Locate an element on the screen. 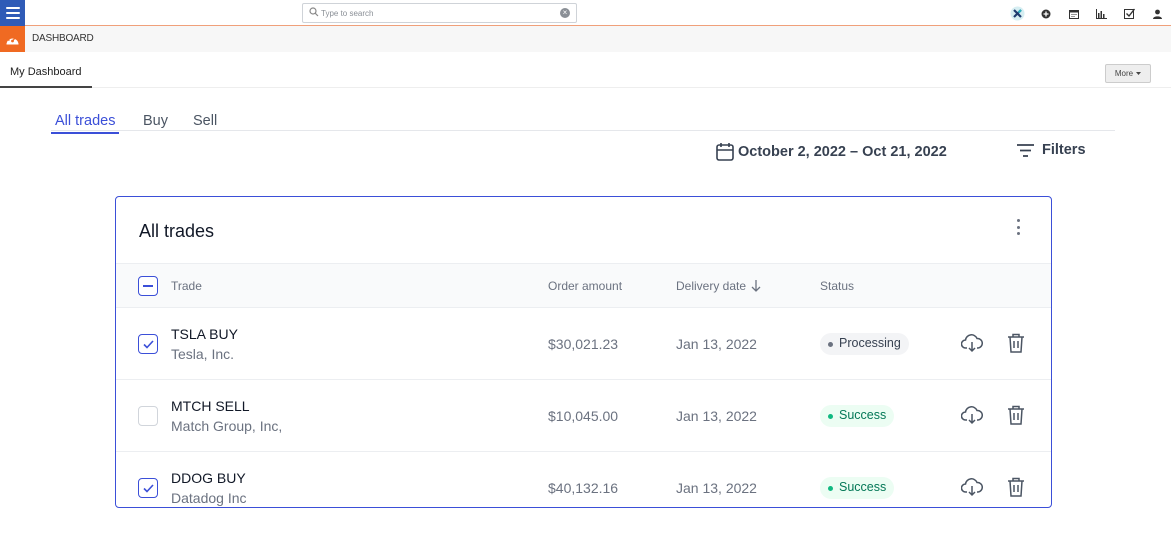 The width and height of the screenshot is (1171, 546). column-status: Status is located at coordinates (837, 286).